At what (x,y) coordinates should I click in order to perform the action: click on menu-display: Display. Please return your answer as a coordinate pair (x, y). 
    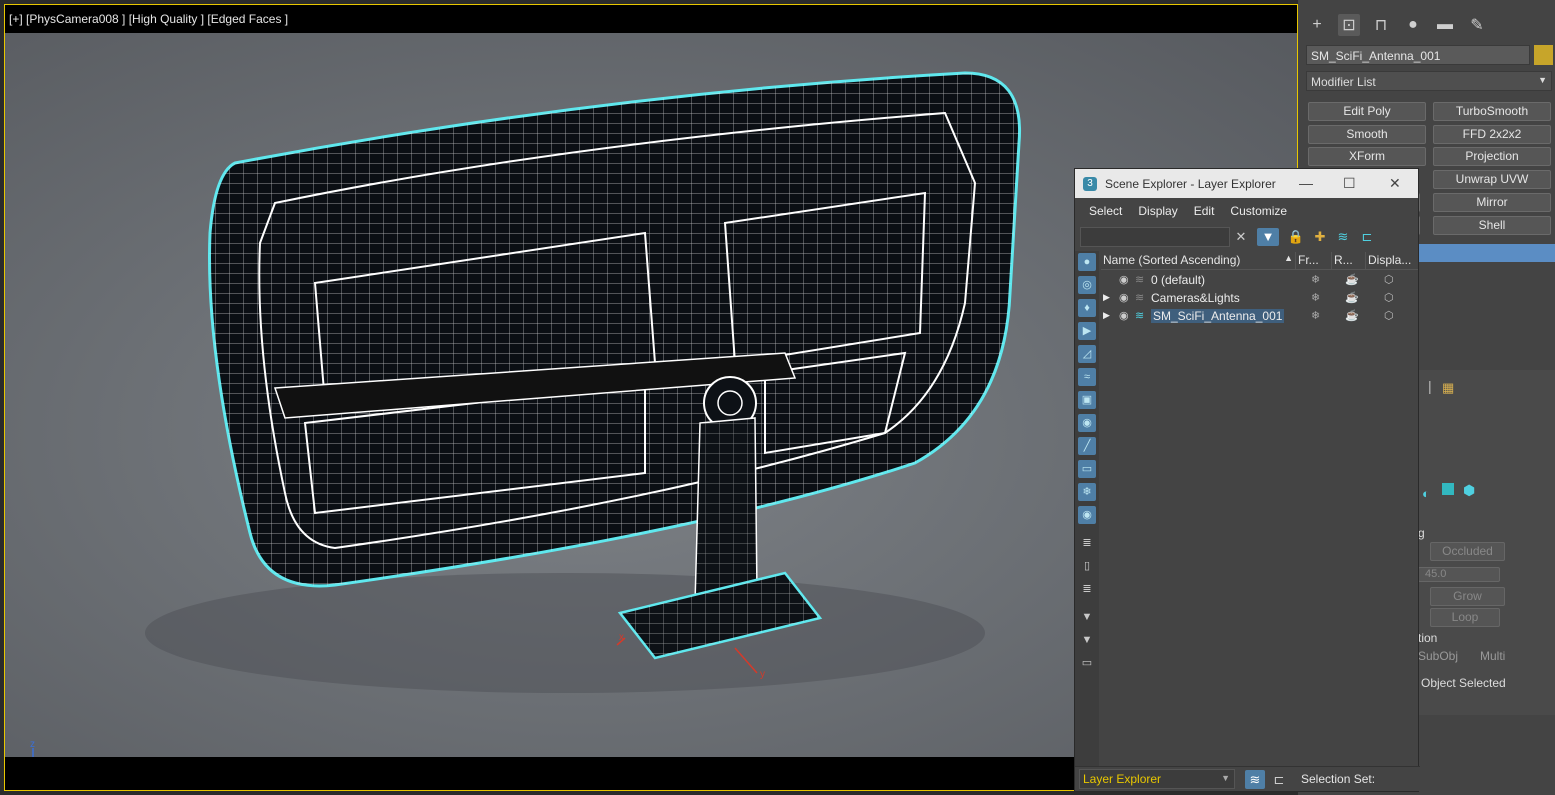
    Looking at the image, I should click on (1157, 210).